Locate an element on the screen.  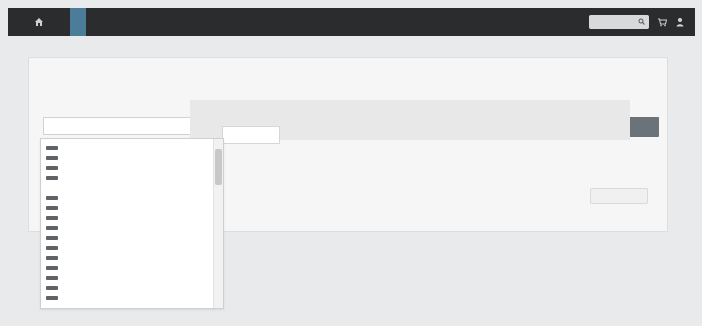
topbar-actions is located at coordinates (637, 22).